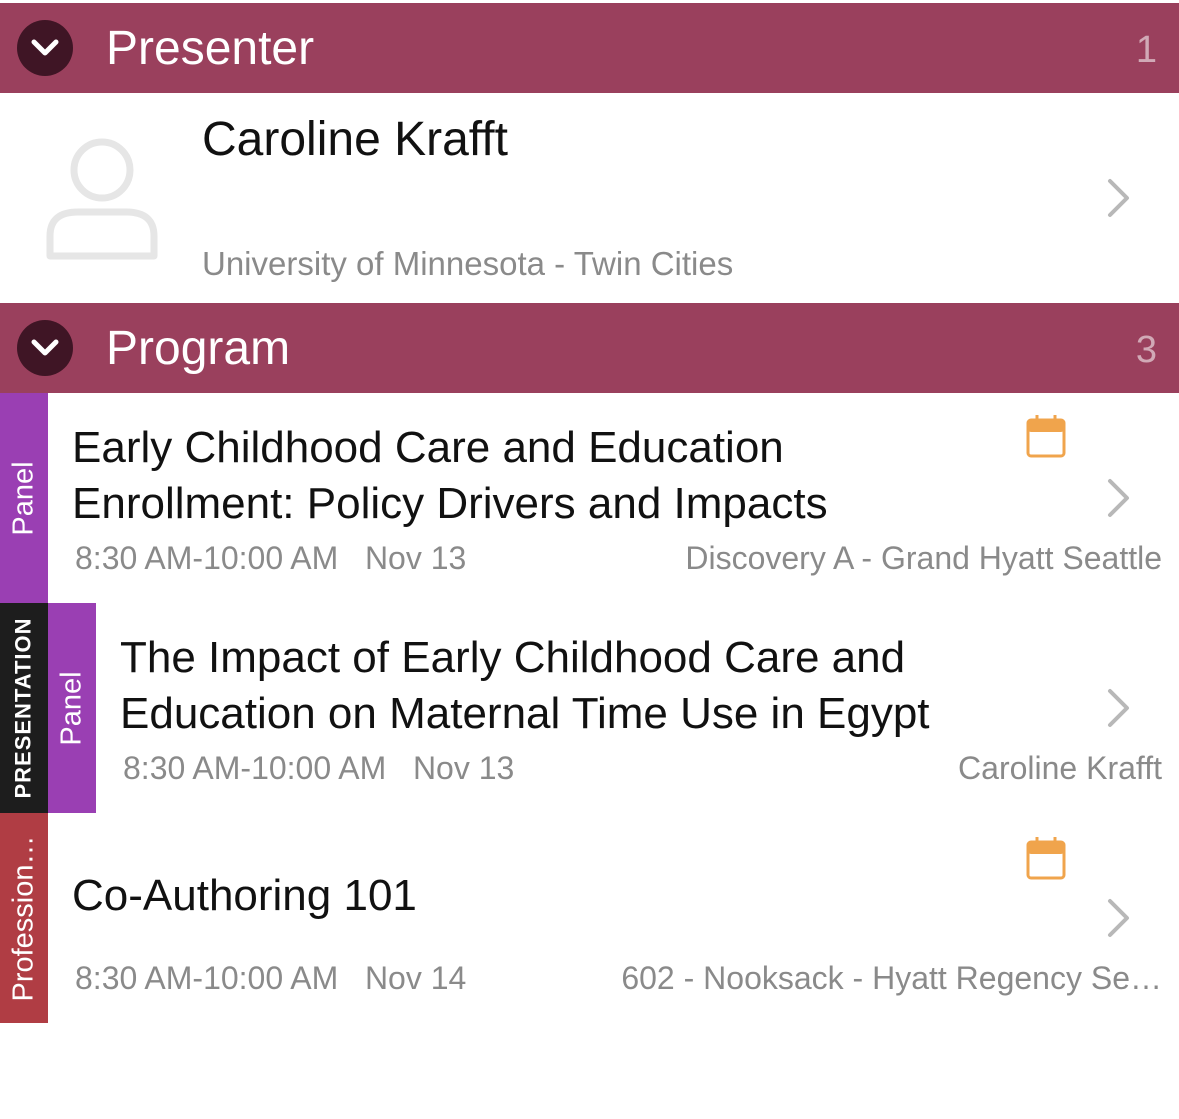 This screenshot has height=1119, width=1179. What do you see at coordinates (589, 48) in the screenshot?
I see `presenter-section-header: Presenter 1` at bounding box center [589, 48].